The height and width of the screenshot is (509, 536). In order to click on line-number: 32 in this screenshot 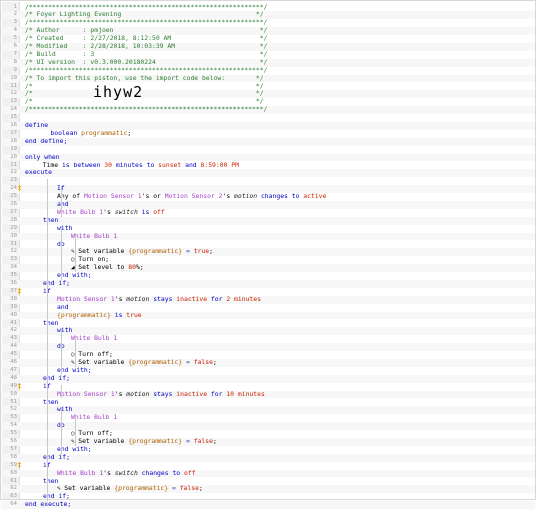, I will do `click(13, 251)`.